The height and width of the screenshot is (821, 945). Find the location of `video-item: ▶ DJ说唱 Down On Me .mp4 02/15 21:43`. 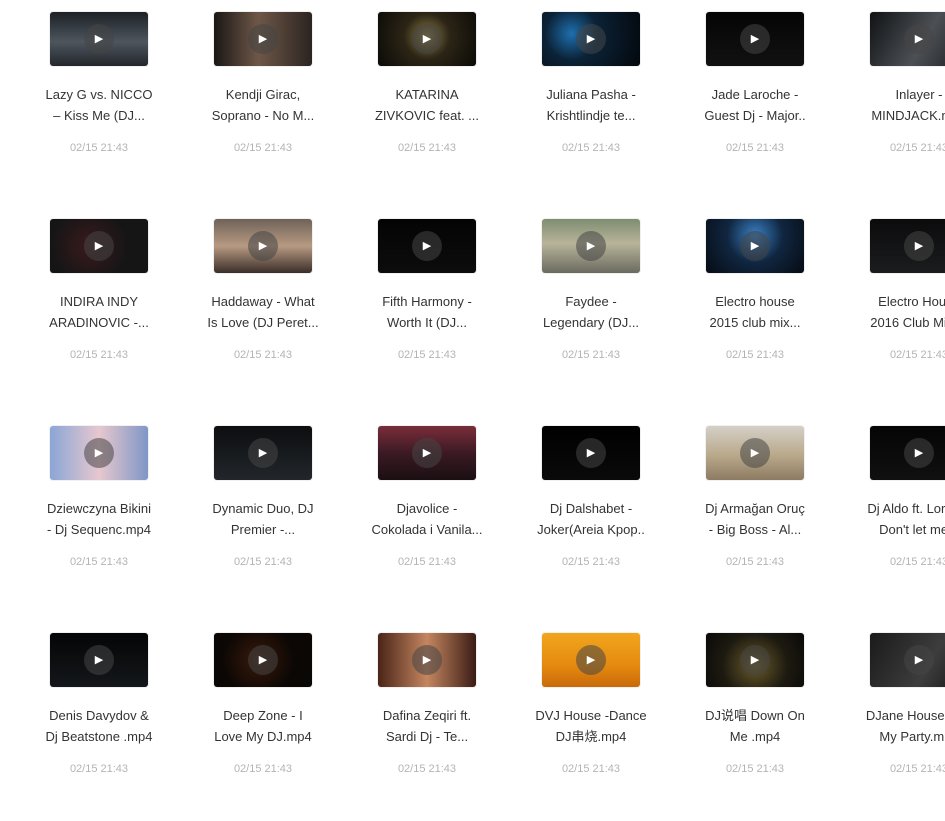

video-item: ▶ DJ说唱 Down On Me .mp4 02/15 21:43 is located at coordinates (738, 721).